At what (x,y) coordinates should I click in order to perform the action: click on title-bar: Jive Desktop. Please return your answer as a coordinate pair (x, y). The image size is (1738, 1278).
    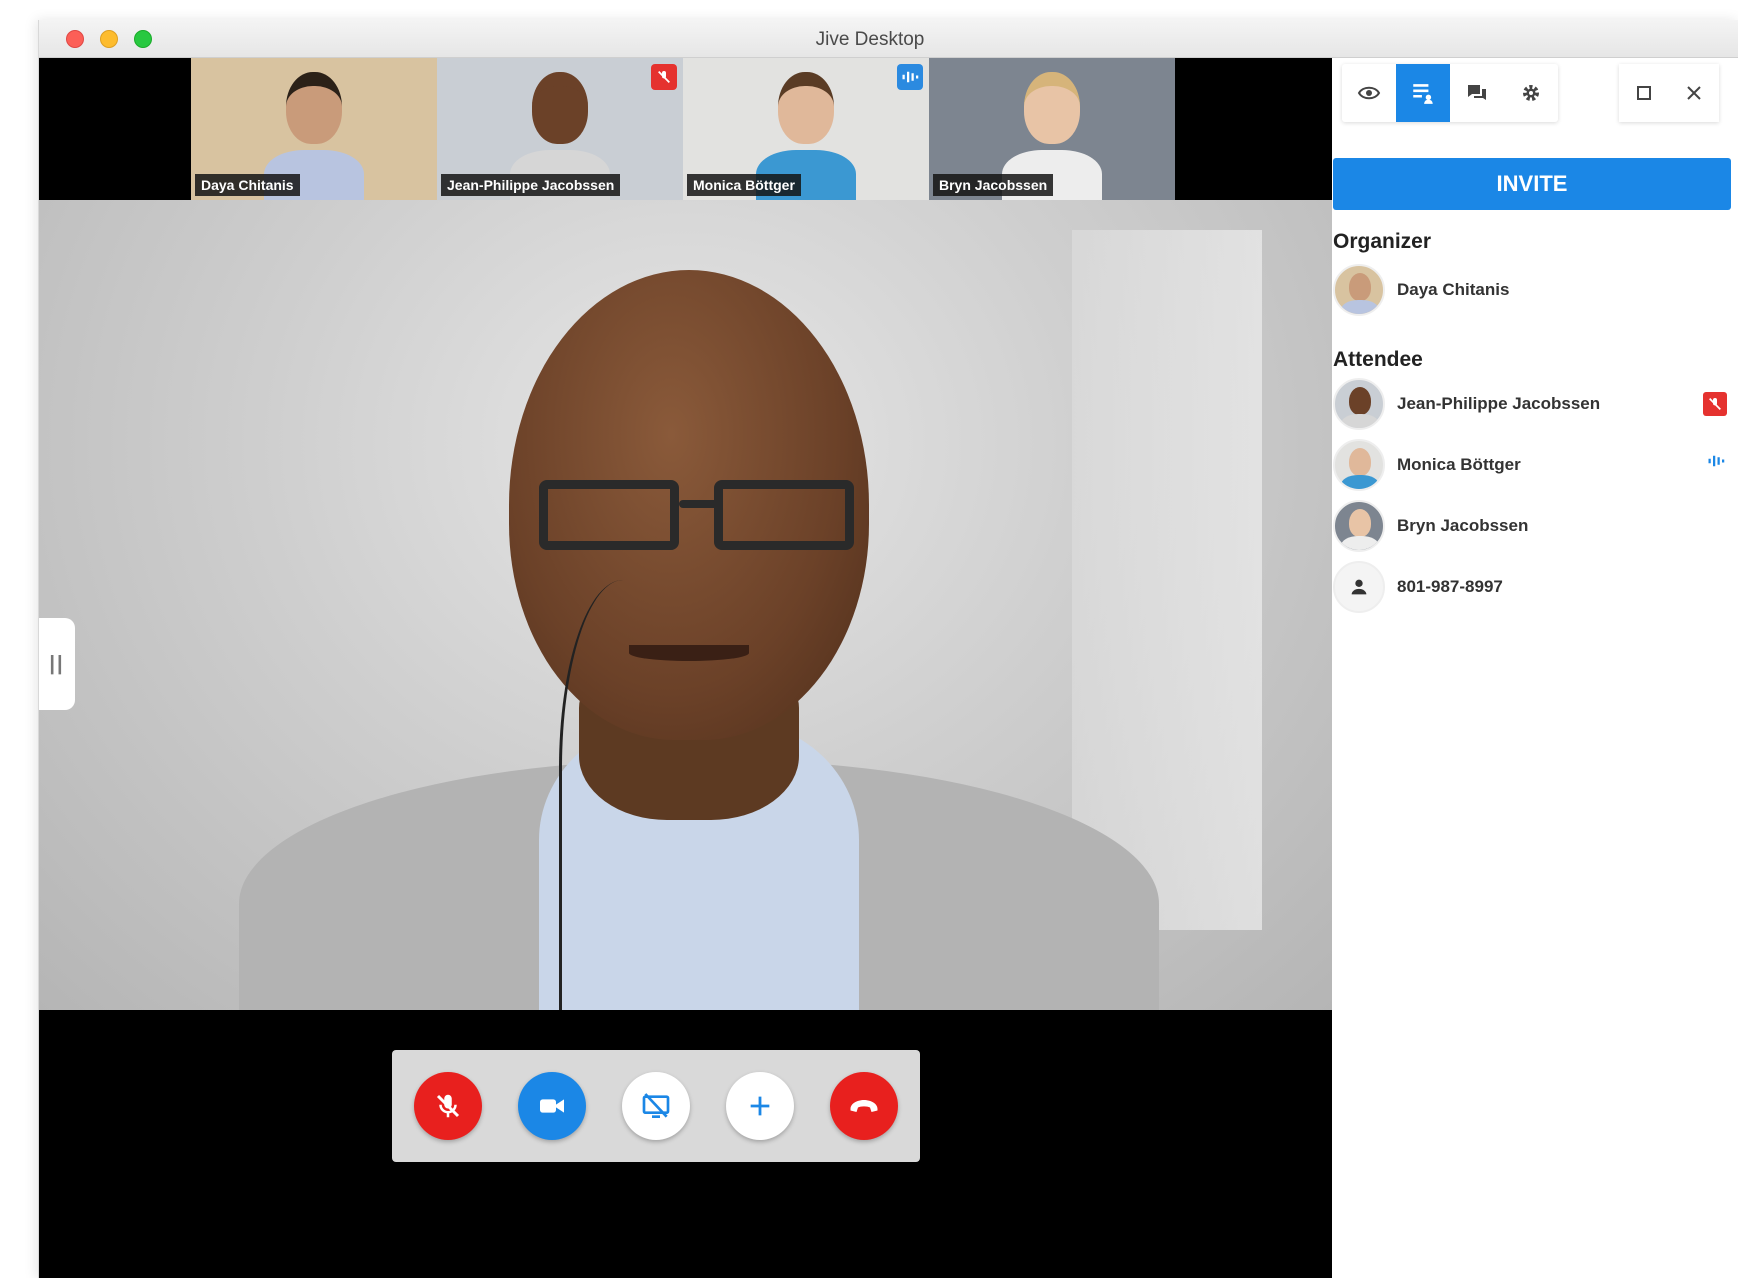
    Looking at the image, I should click on (888, 39).